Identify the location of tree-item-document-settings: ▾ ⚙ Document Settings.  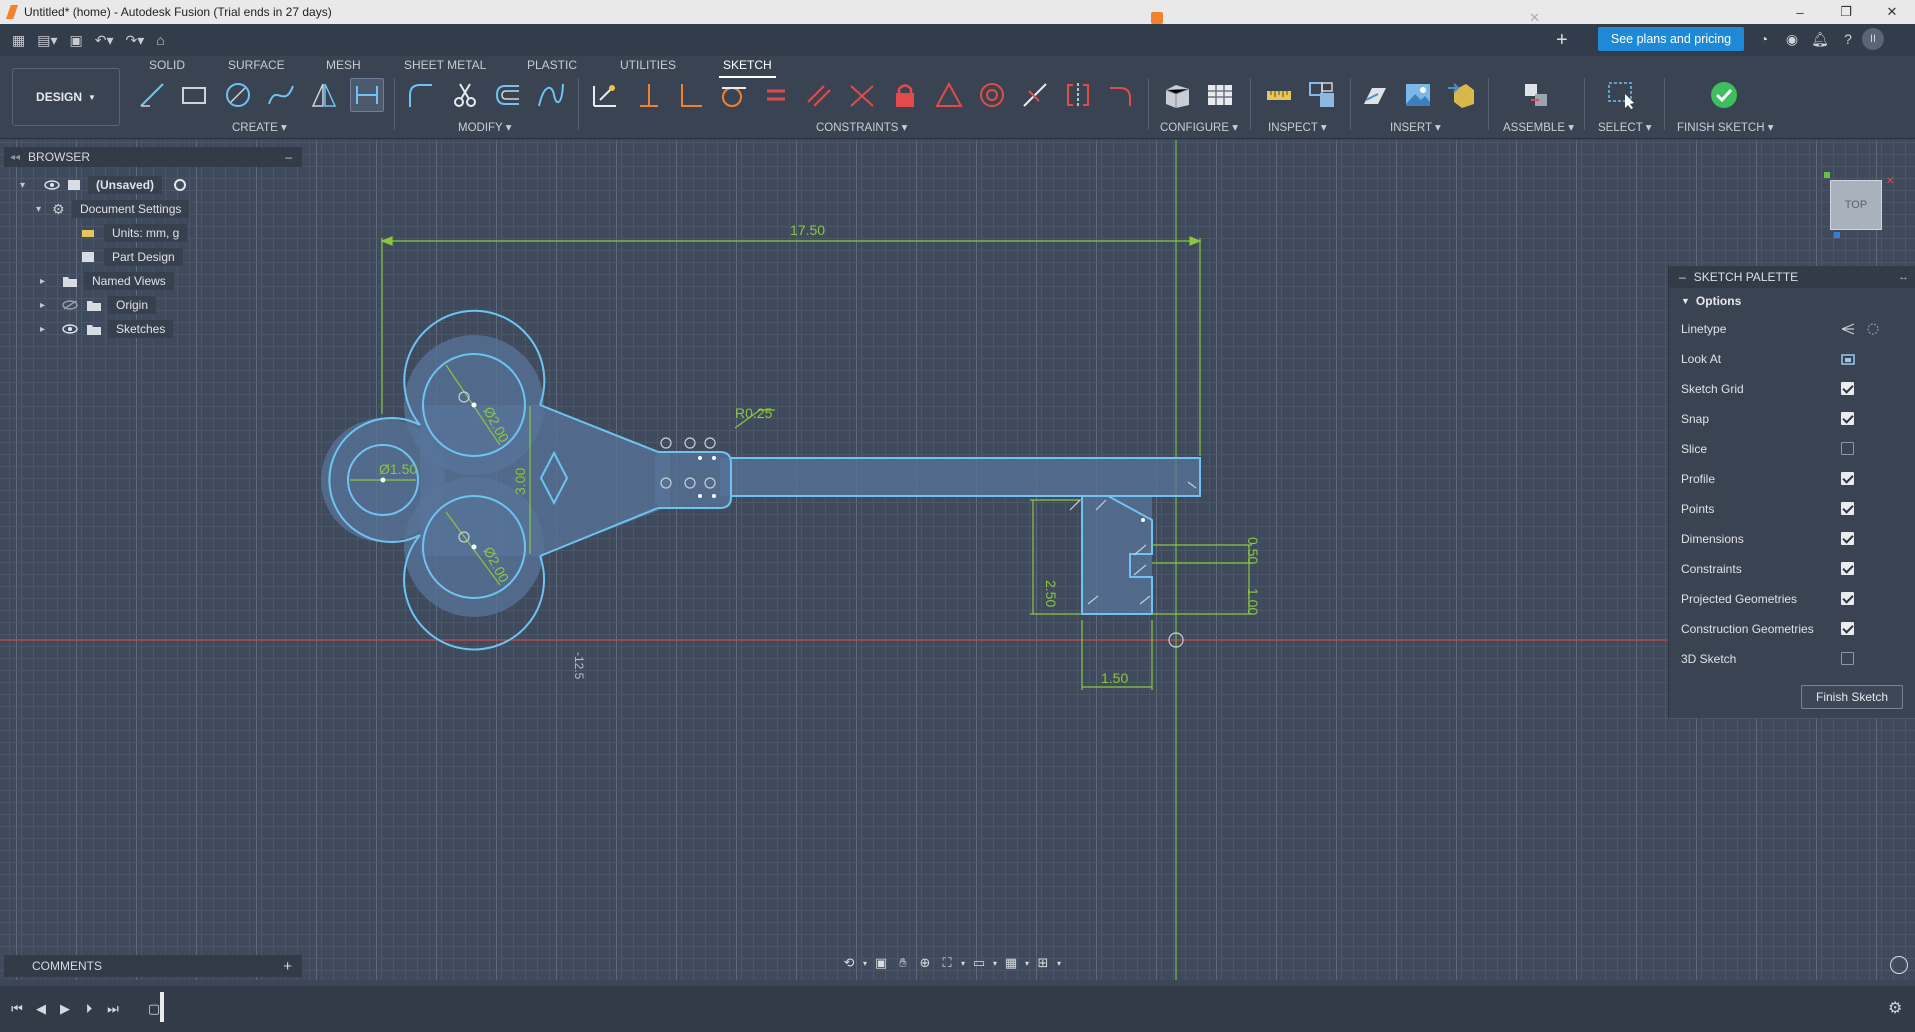
(153, 209).